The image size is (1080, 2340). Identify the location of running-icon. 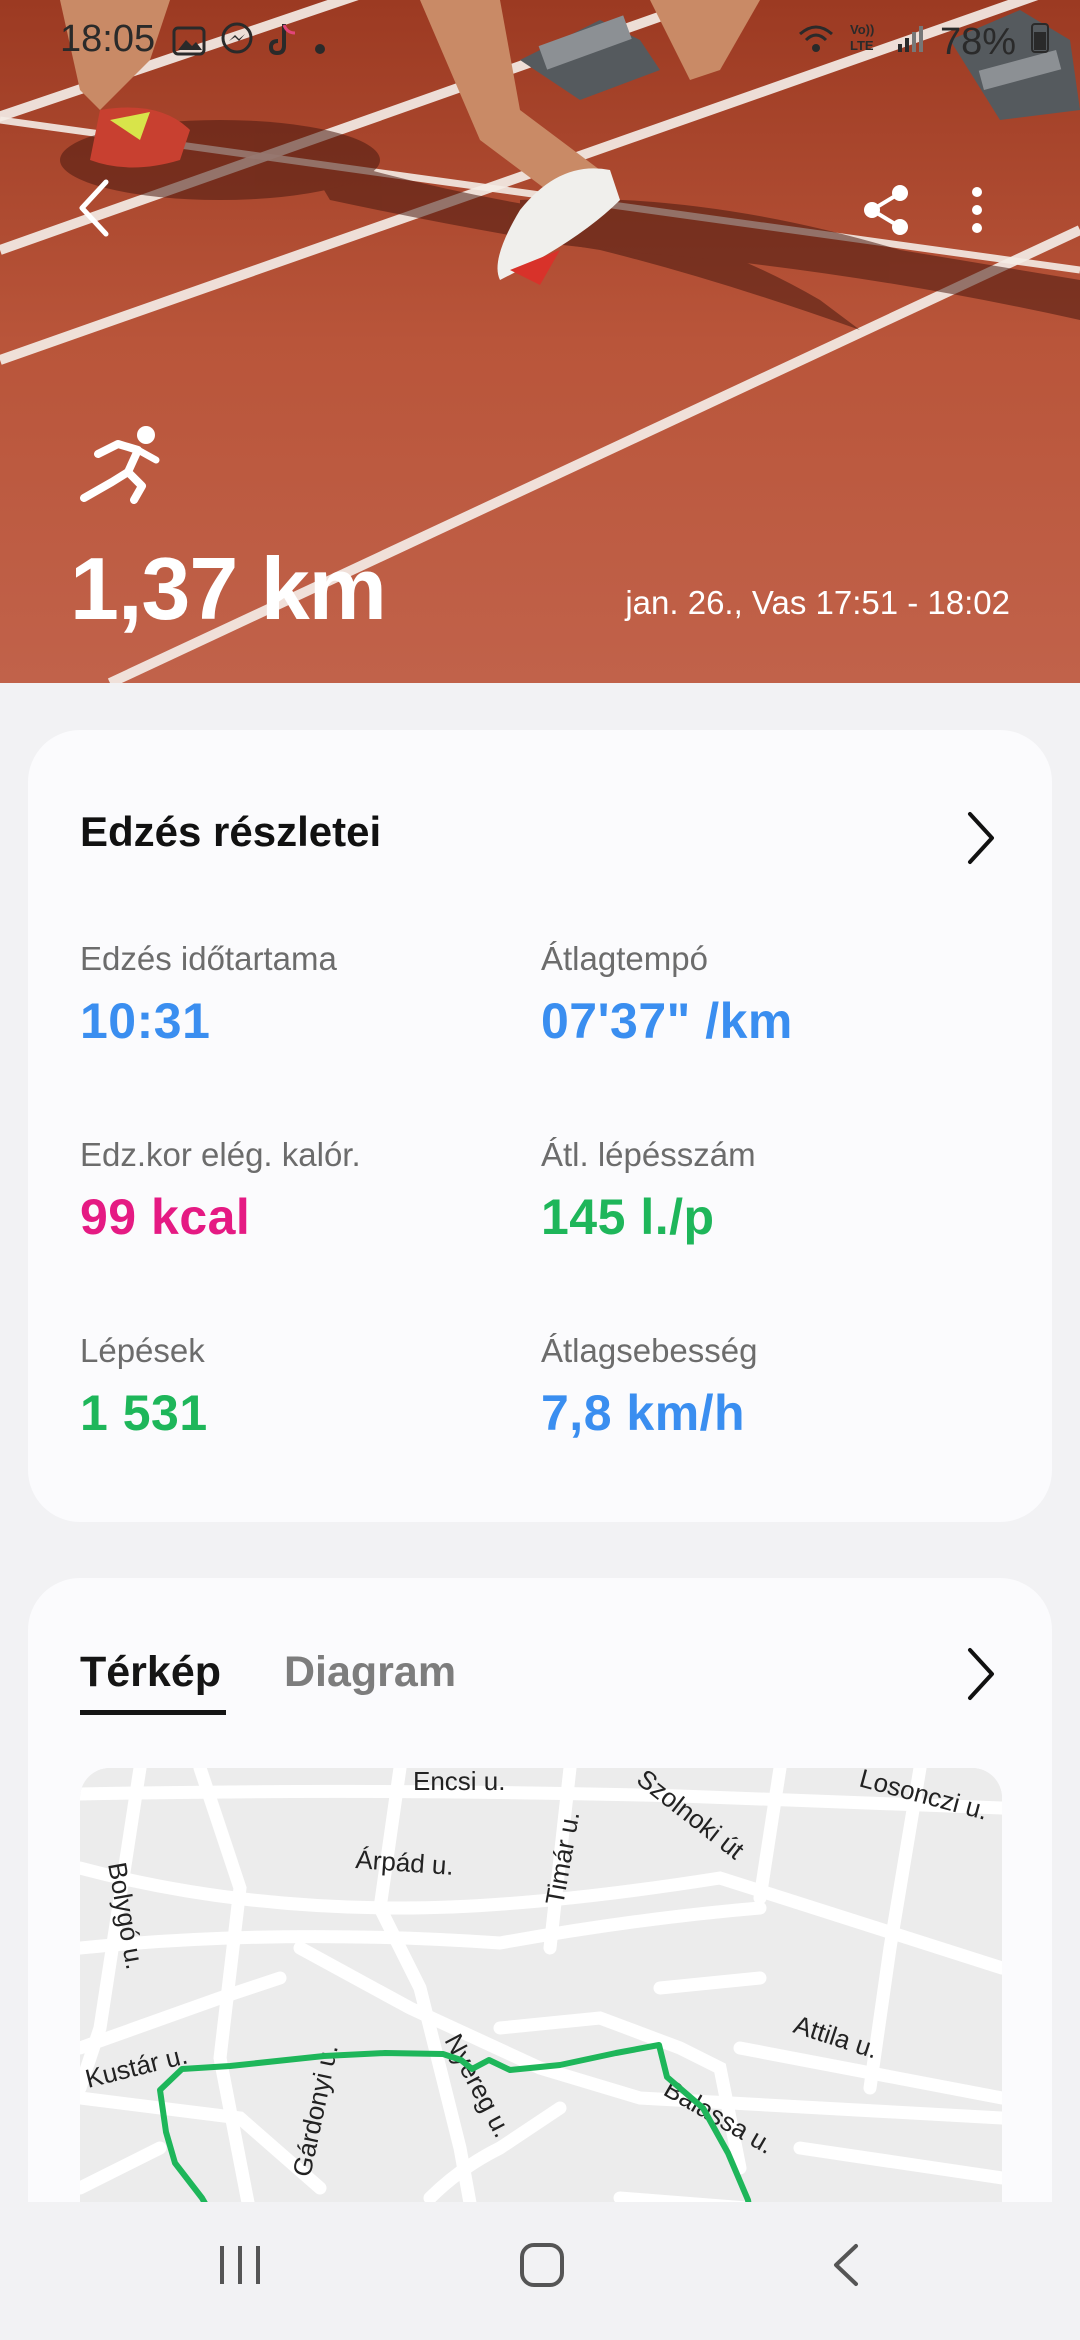
(121, 466).